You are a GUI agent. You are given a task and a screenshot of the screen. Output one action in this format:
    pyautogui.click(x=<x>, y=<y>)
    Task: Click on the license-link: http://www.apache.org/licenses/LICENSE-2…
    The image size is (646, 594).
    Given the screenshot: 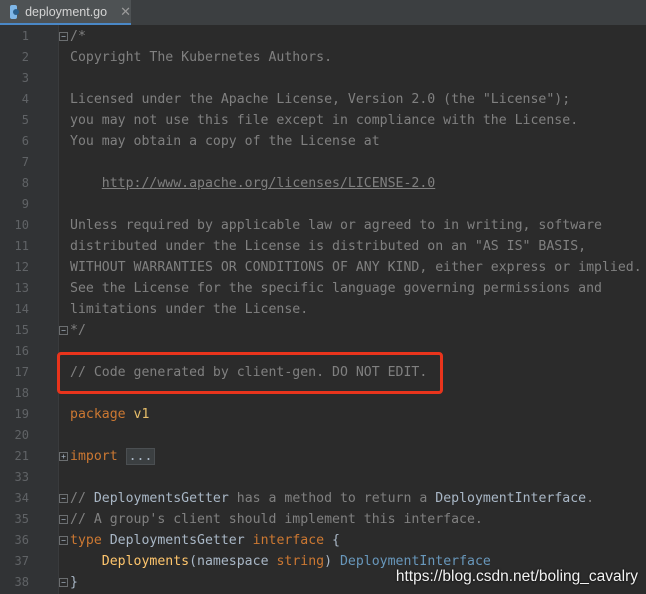 What is the action you would take?
    pyautogui.click(x=268, y=183)
    